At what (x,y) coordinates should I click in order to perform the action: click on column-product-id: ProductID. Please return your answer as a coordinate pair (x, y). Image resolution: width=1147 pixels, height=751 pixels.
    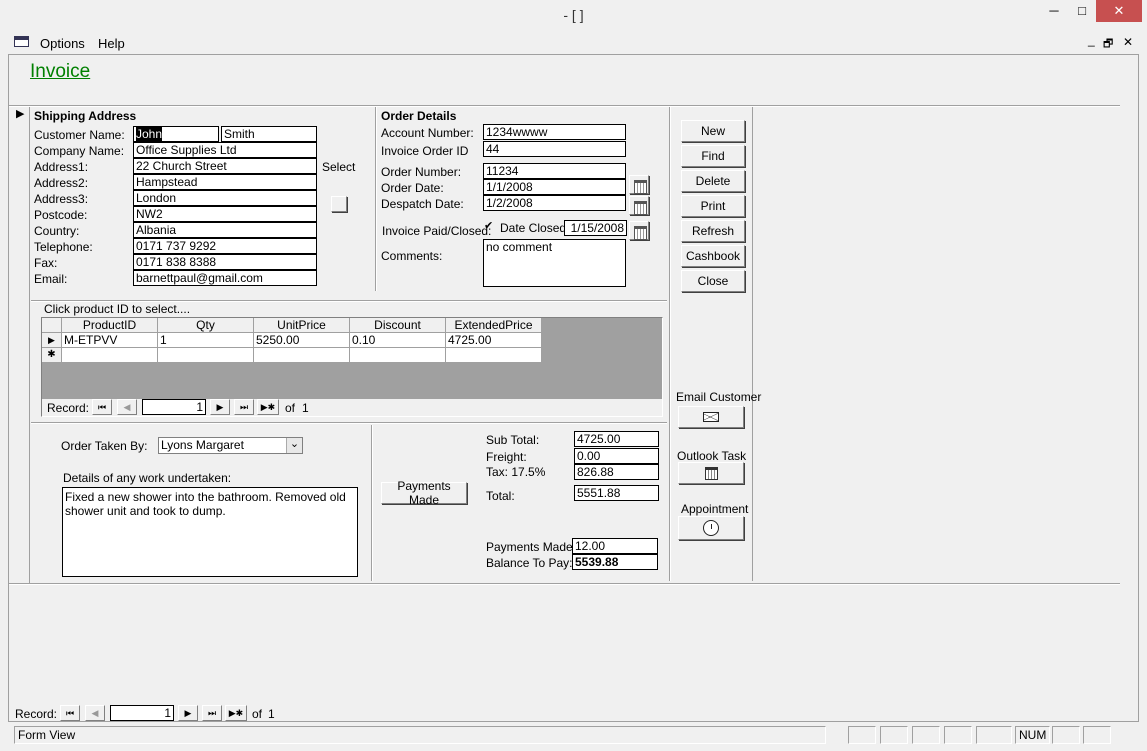
    Looking at the image, I should click on (110, 325).